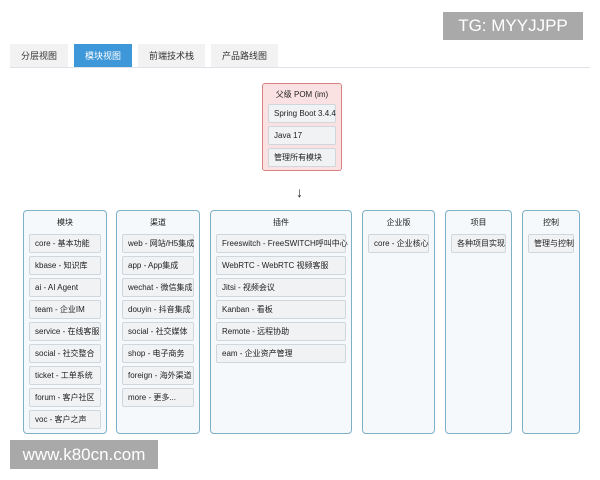 The image size is (600, 480). Describe the element at coordinates (158, 222) in the screenshot. I see `column-title: 渠道` at that location.